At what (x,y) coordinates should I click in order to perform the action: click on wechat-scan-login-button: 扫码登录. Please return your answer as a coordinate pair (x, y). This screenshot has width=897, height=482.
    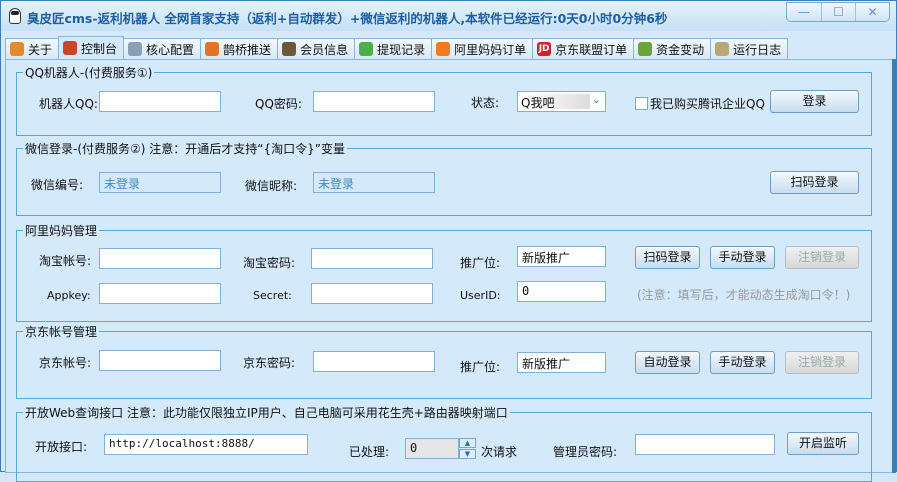
    Looking at the image, I should click on (814, 182).